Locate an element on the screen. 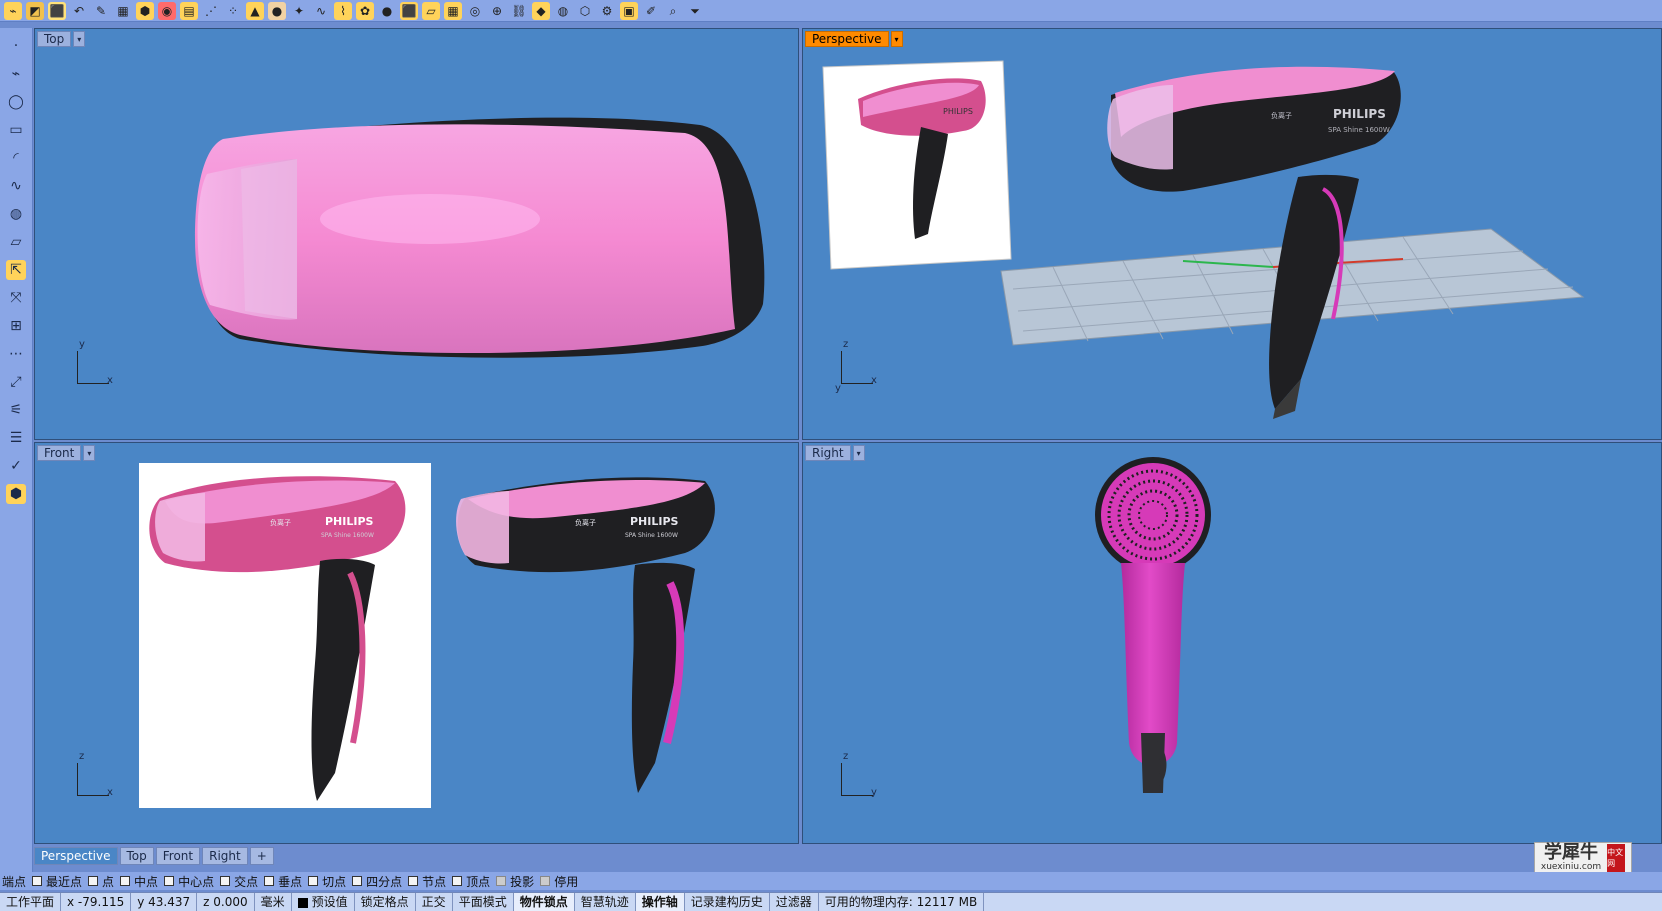 The height and width of the screenshot is (911, 1662). globe-icon: ◍ is located at coordinates (563, 11).